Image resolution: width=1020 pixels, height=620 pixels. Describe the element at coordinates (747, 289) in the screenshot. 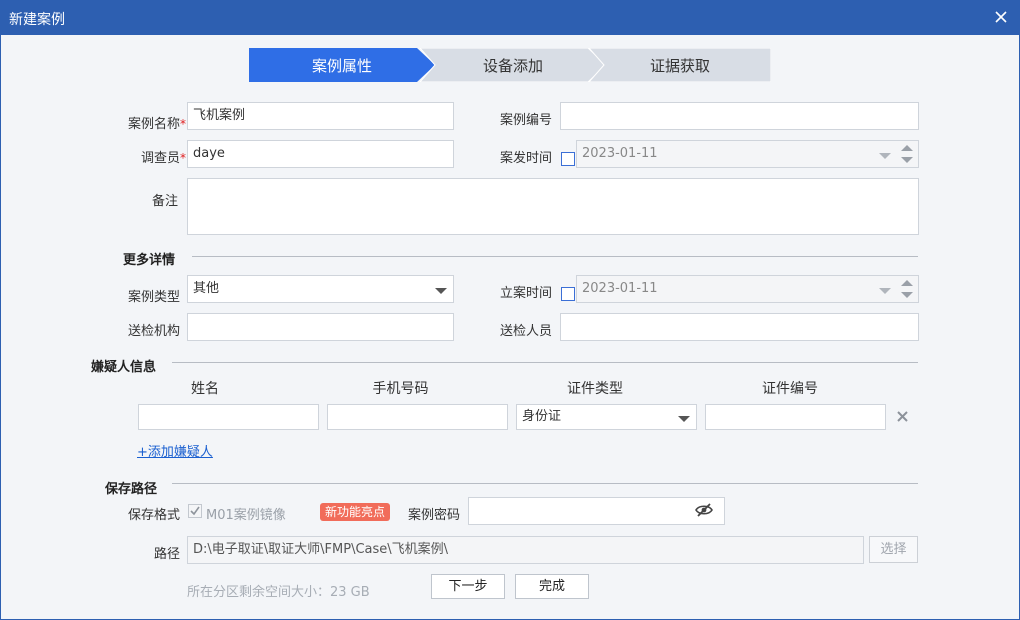

I see `filing-time-picker: 2023-01-11` at that location.